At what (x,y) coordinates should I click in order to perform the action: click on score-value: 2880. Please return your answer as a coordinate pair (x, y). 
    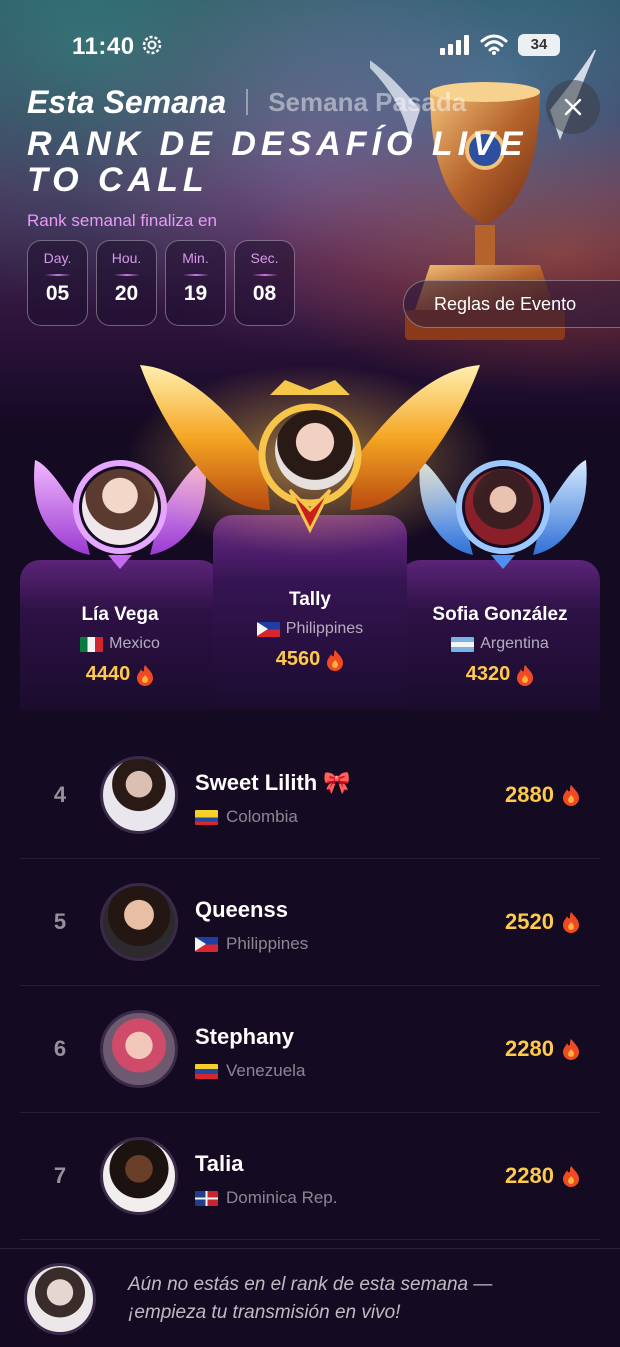
    Looking at the image, I should click on (529, 794).